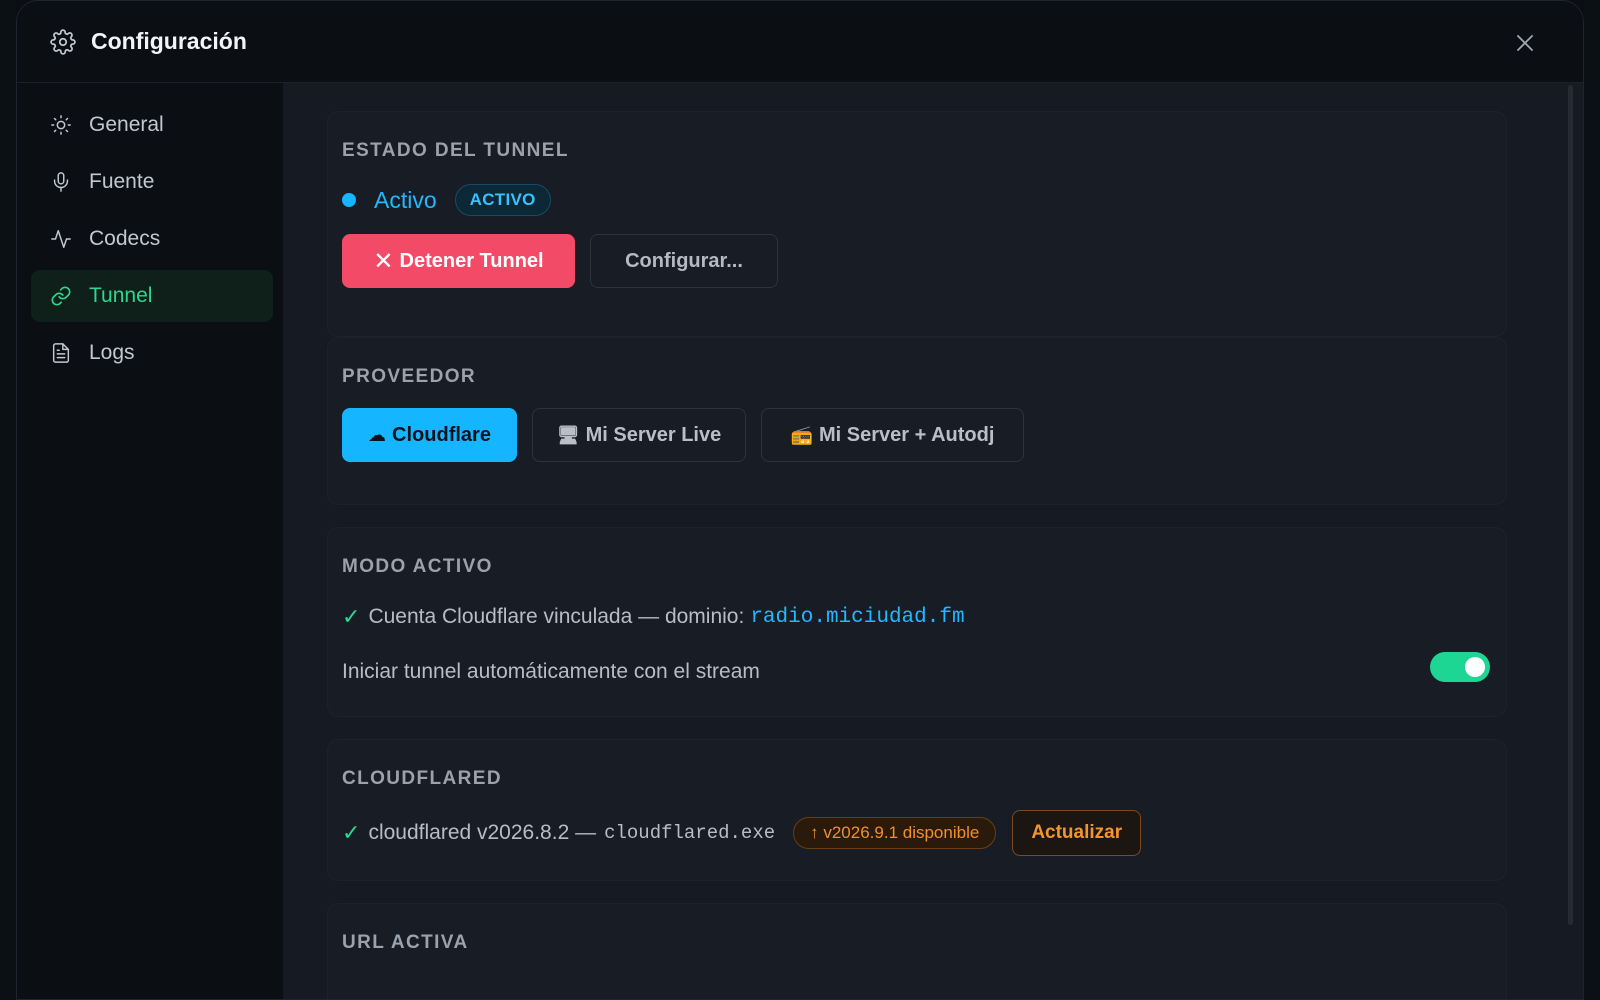  Describe the element at coordinates (61, 182) in the screenshot. I see `microphone-icon` at that location.